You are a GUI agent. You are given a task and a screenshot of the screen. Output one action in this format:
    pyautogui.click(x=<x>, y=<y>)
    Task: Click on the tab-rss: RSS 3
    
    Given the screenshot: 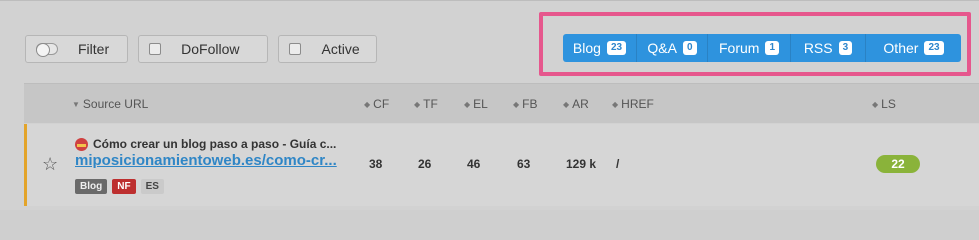 What is the action you would take?
    pyautogui.click(x=828, y=48)
    